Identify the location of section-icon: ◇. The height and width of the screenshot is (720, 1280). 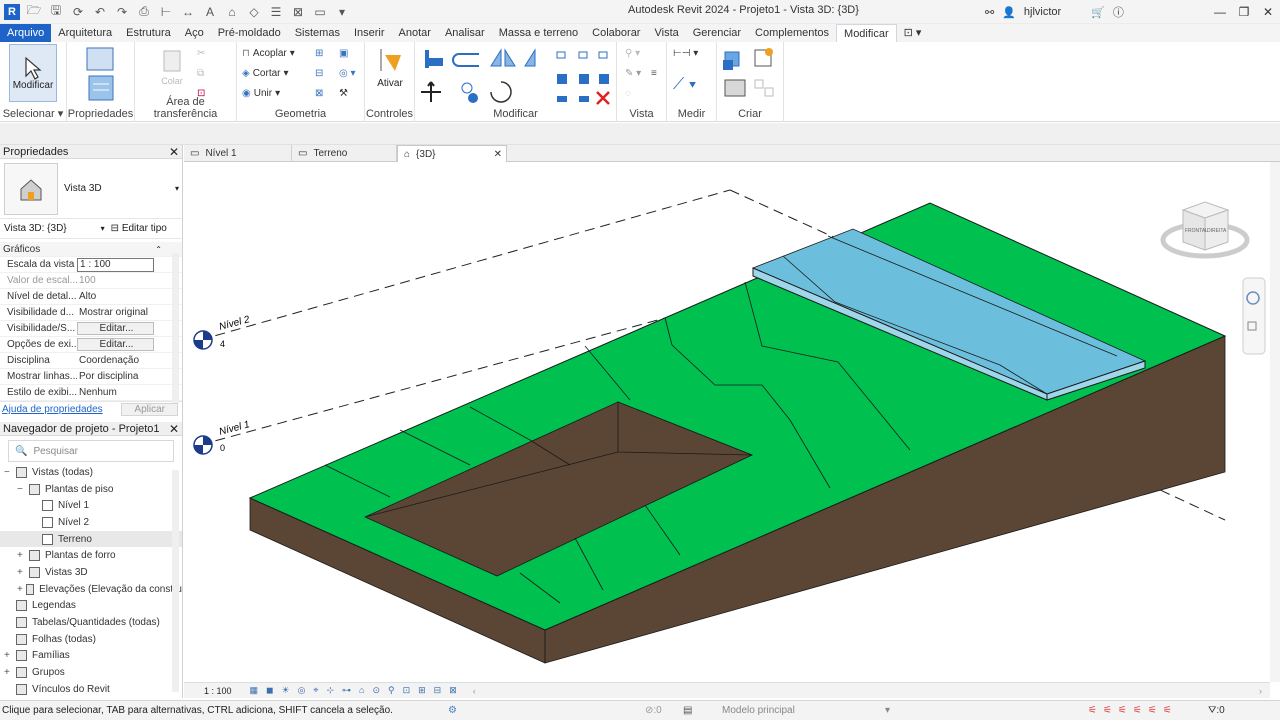
(254, 12).